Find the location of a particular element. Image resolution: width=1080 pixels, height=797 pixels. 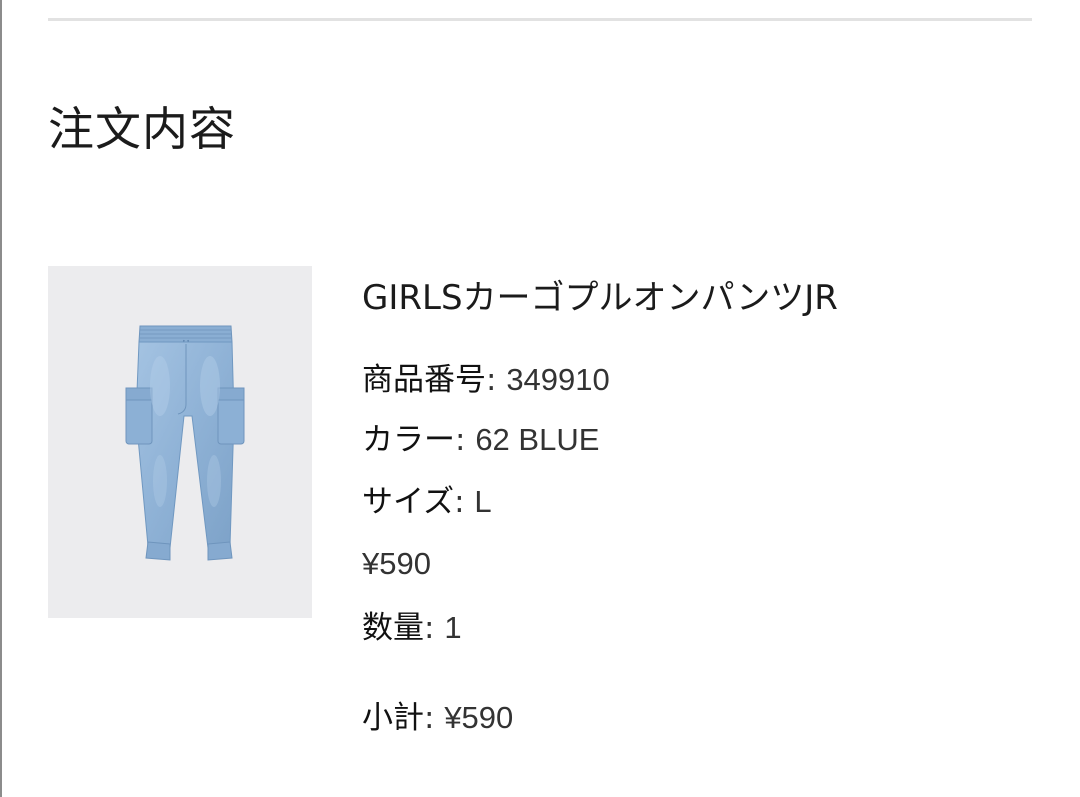

color-value: 62 BLUE is located at coordinates (537, 439).